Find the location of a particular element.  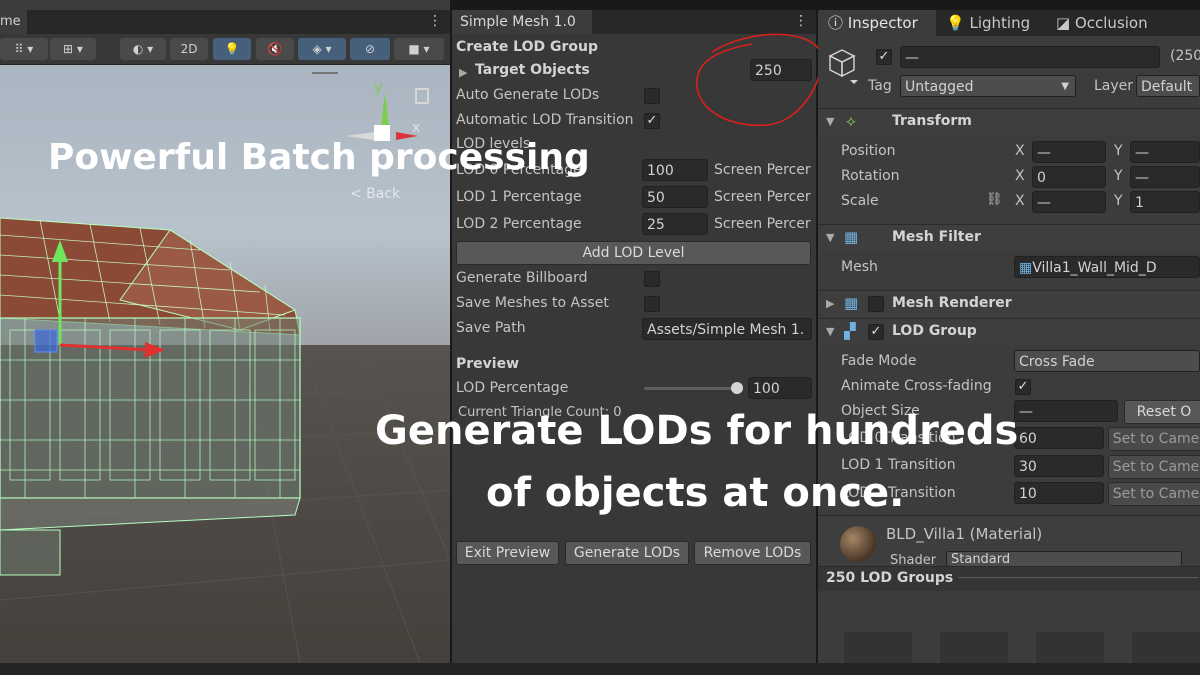

footer-divider is located at coordinates (1078, 577).